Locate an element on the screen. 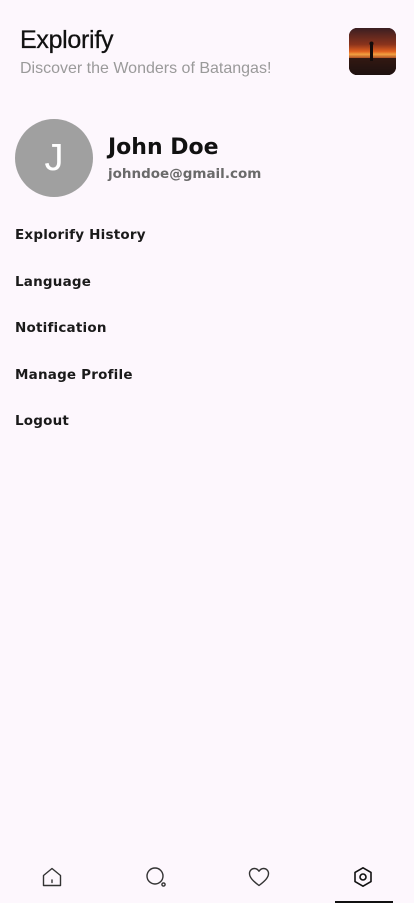 Image resolution: width=414 pixels, height=903 pixels. profile-email: johndoe@gmail.com is located at coordinates (185, 174).